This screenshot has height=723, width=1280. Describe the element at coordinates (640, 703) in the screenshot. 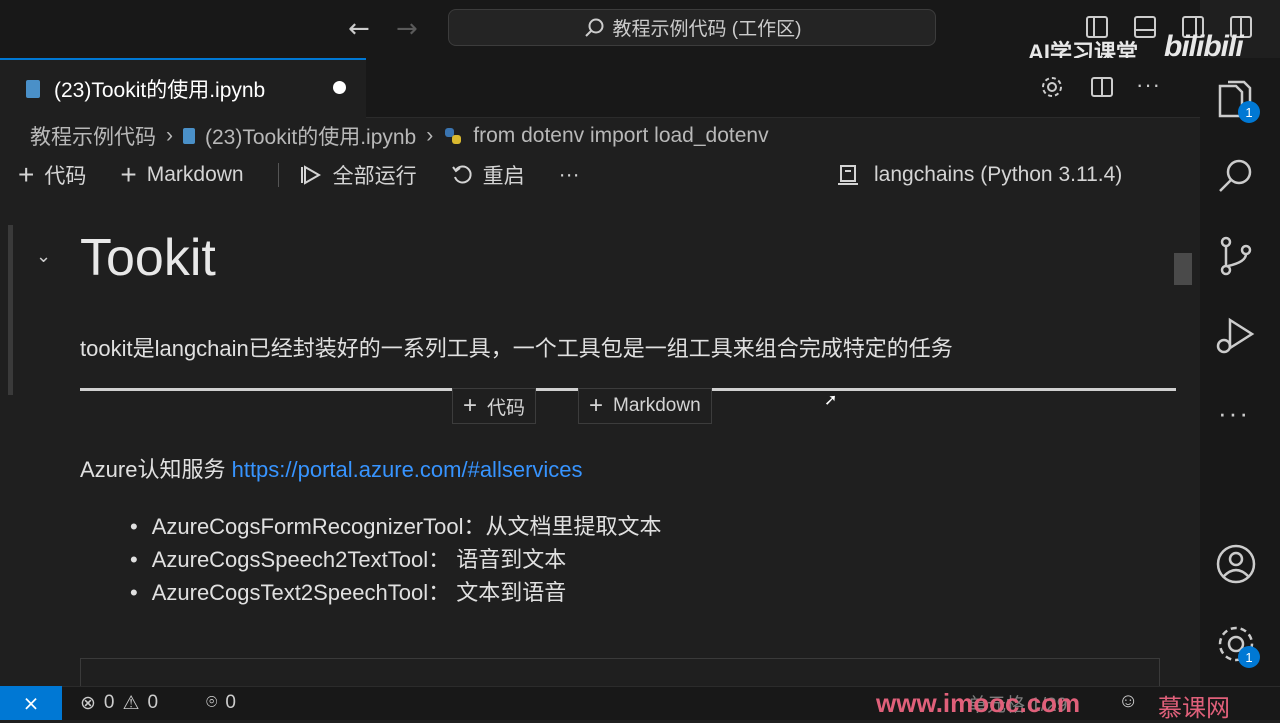

I see `status-bar` at that location.